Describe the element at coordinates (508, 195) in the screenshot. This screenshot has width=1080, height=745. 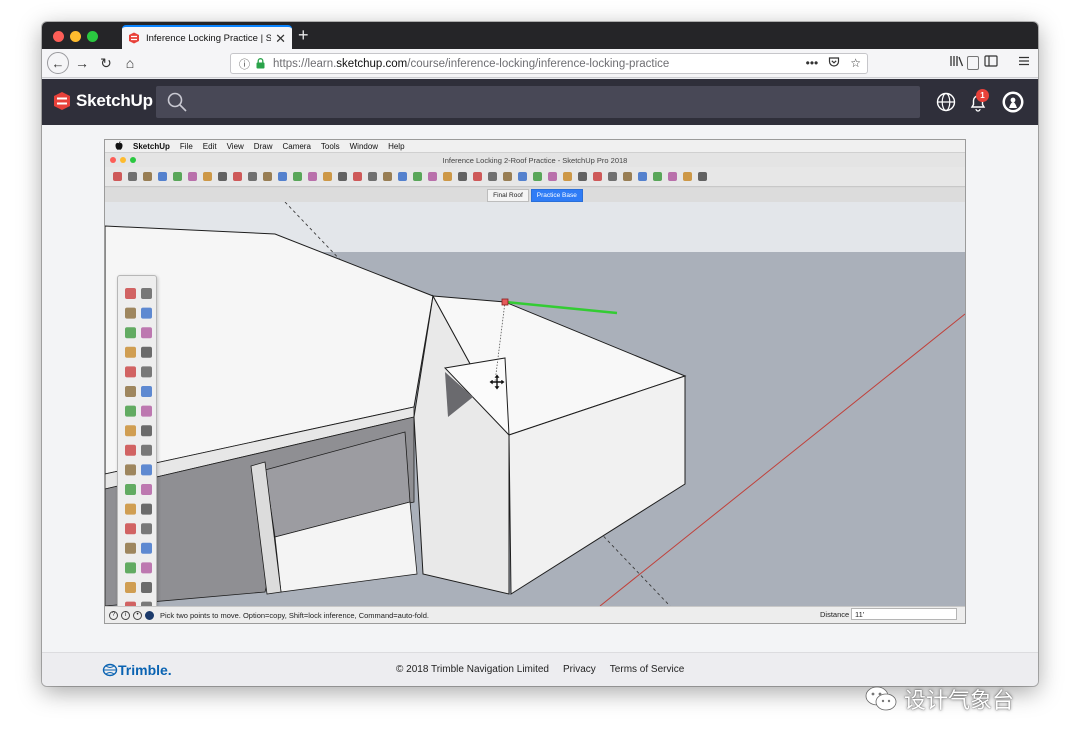
I see `scene-tab-final-roof: Final Roof` at that location.